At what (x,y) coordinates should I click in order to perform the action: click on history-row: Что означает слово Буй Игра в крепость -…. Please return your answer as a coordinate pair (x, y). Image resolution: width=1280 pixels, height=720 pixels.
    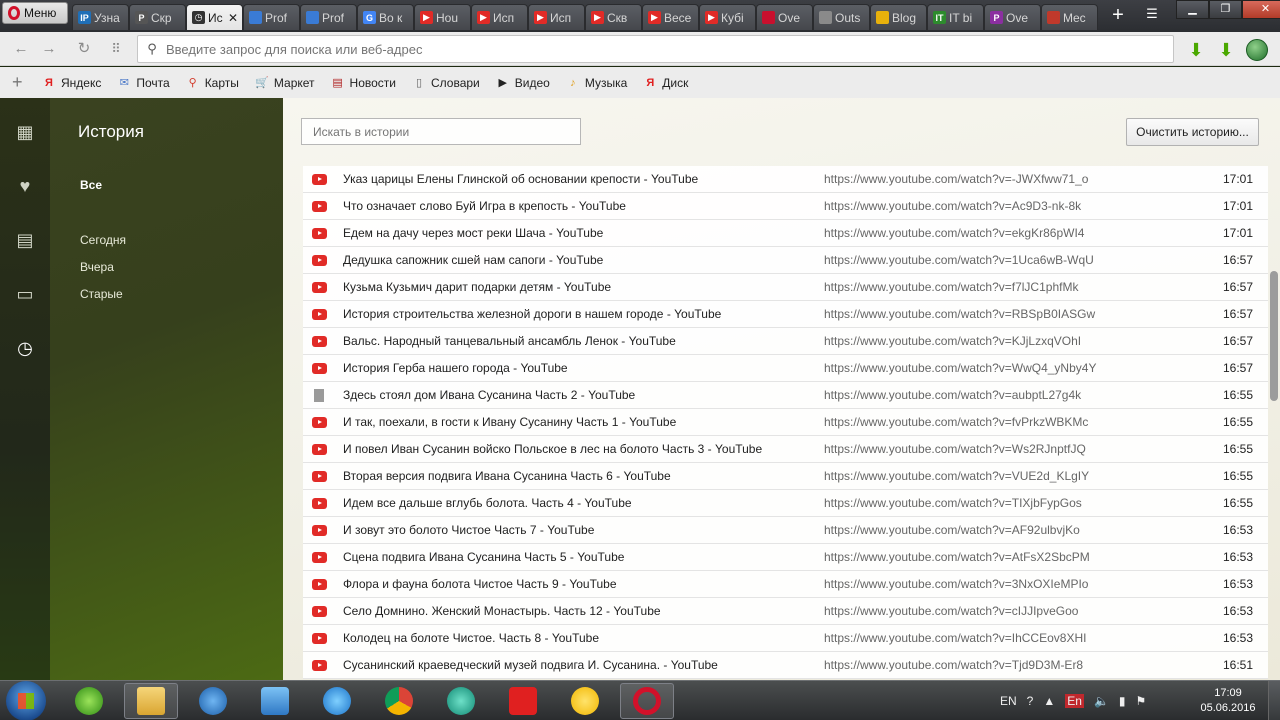
    Looking at the image, I should click on (785, 206).